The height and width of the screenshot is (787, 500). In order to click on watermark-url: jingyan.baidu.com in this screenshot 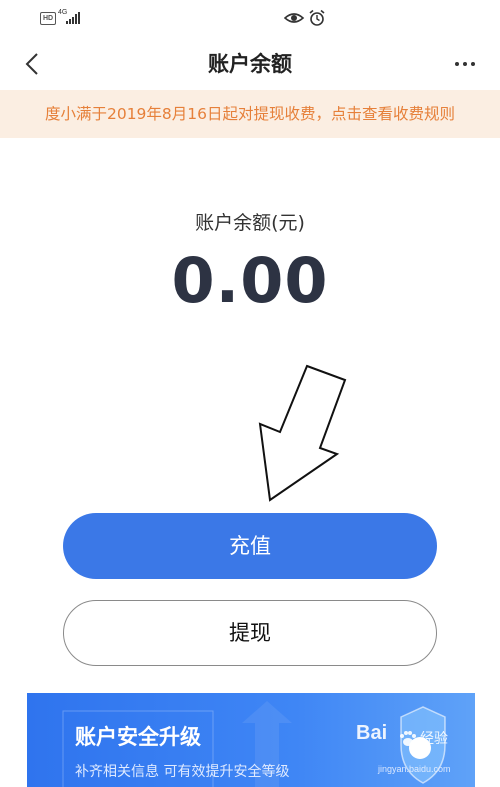, I will do `click(414, 769)`.